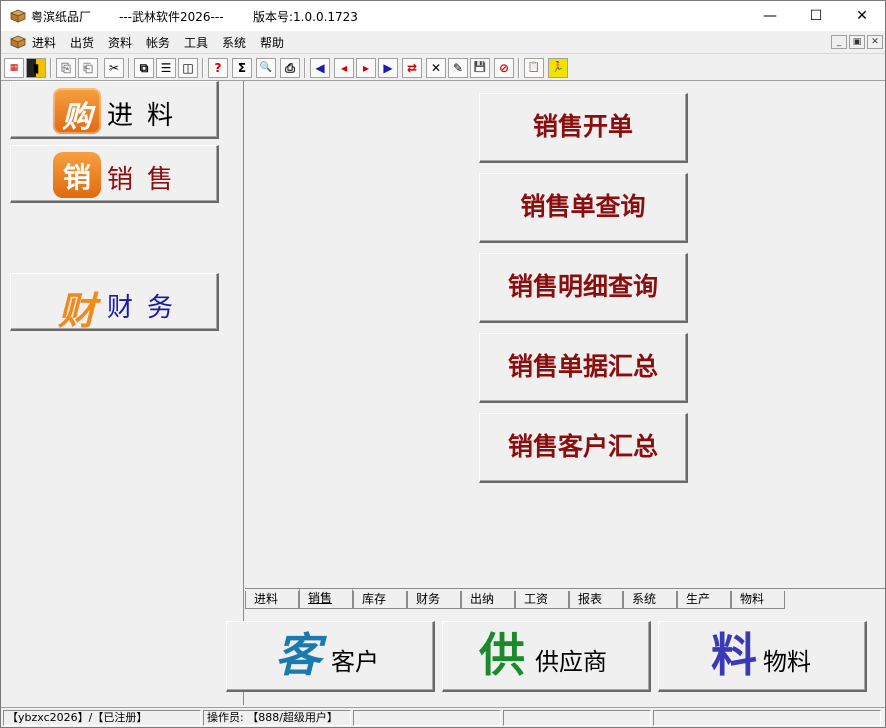 Image resolution: width=886 pixels, height=728 pixels. What do you see at coordinates (102, 718) in the screenshot?
I see `account-status: 【ybzxc2026】/【已注册】` at bounding box center [102, 718].